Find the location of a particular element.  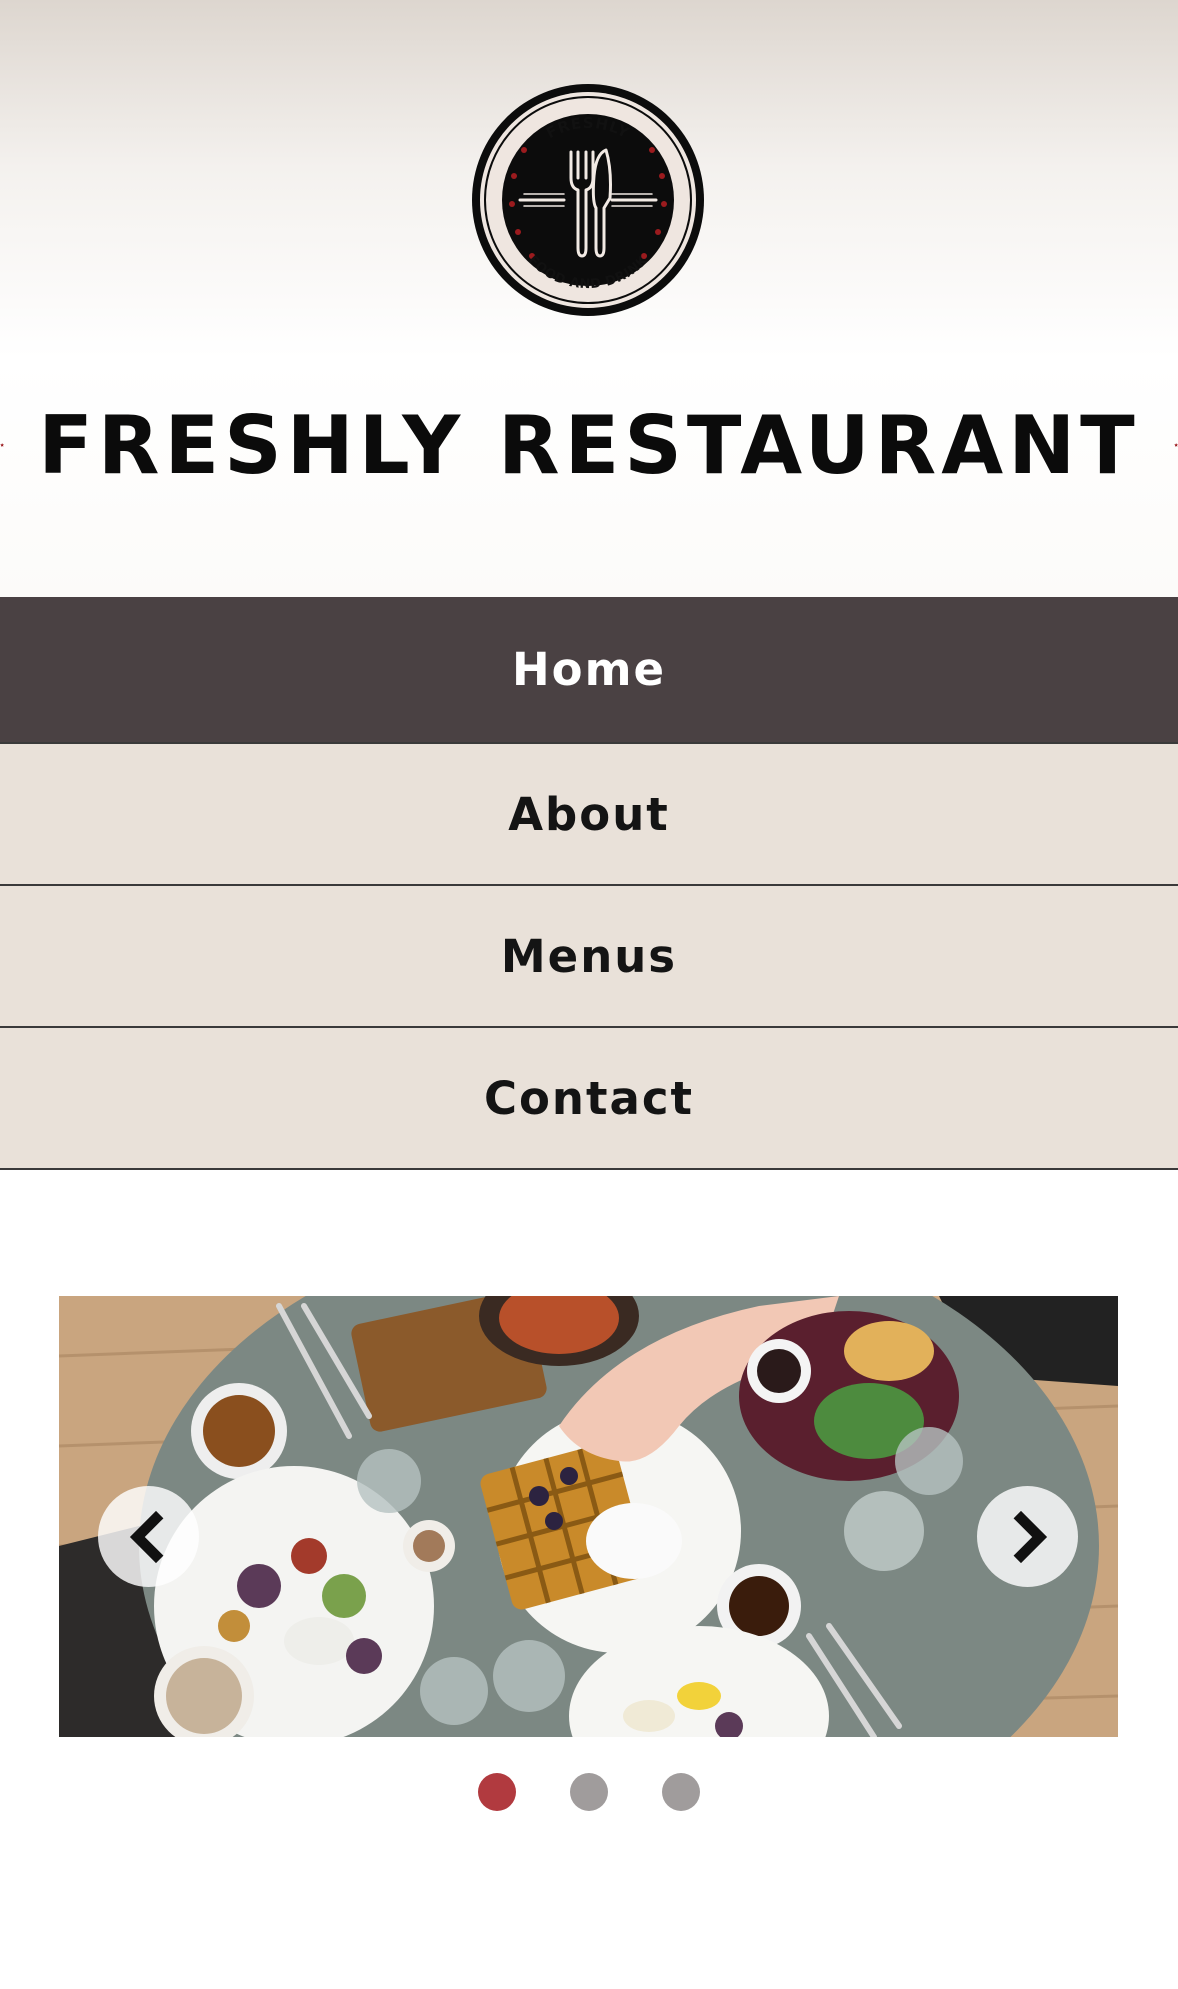

chevron-right-icon is located at coordinates (1030, 1536).